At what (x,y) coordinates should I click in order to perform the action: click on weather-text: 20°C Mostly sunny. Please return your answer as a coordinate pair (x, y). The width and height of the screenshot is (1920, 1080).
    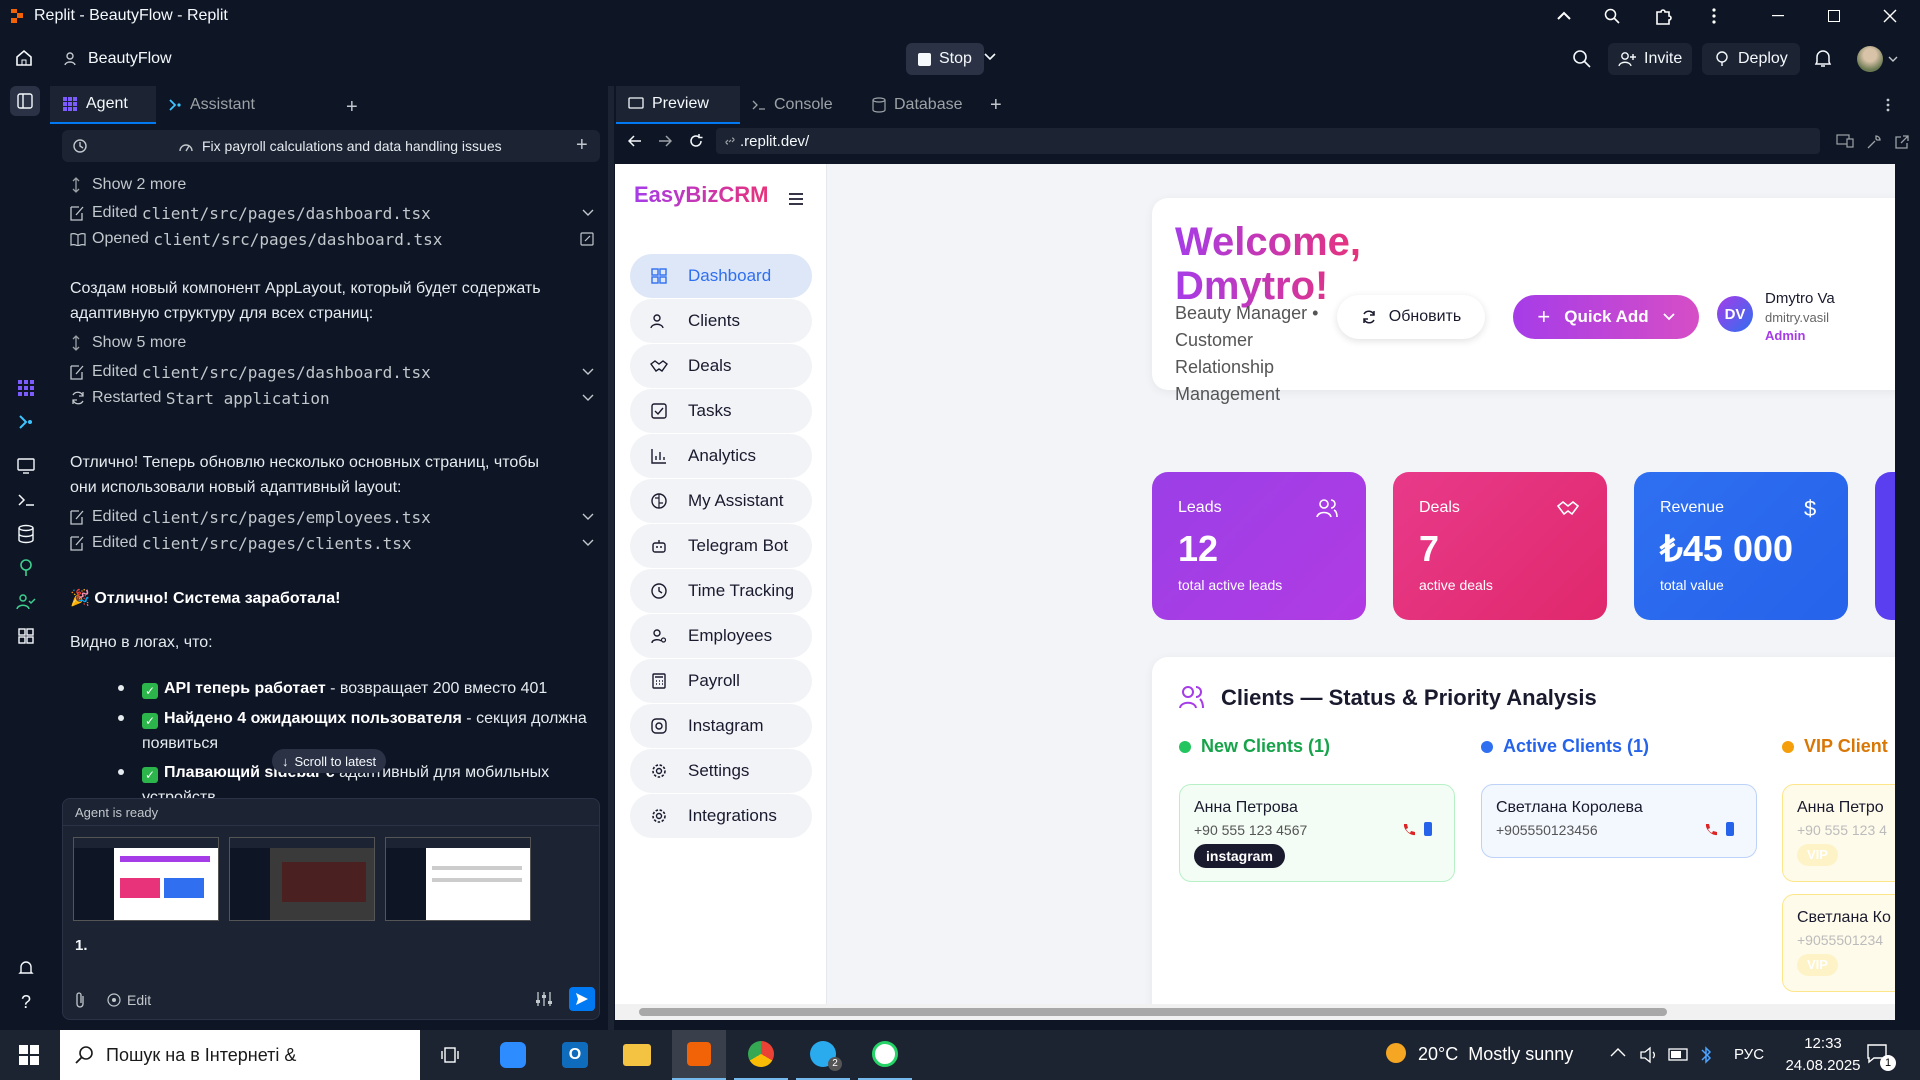
    Looking at the image, I should click on (1495, 1054).